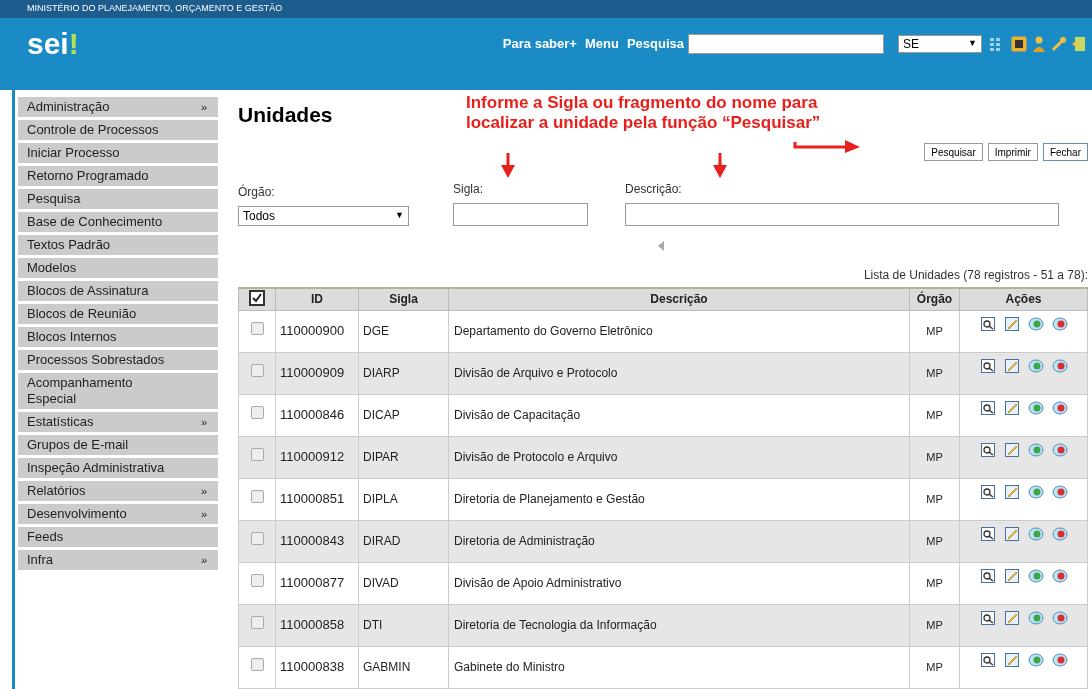 The height and width of the screenshot is (689, 1092). Describe the element at coordinates (118, 445) in the screenshot. I see `sidebar-item: Grupos de E-mail` at that location.